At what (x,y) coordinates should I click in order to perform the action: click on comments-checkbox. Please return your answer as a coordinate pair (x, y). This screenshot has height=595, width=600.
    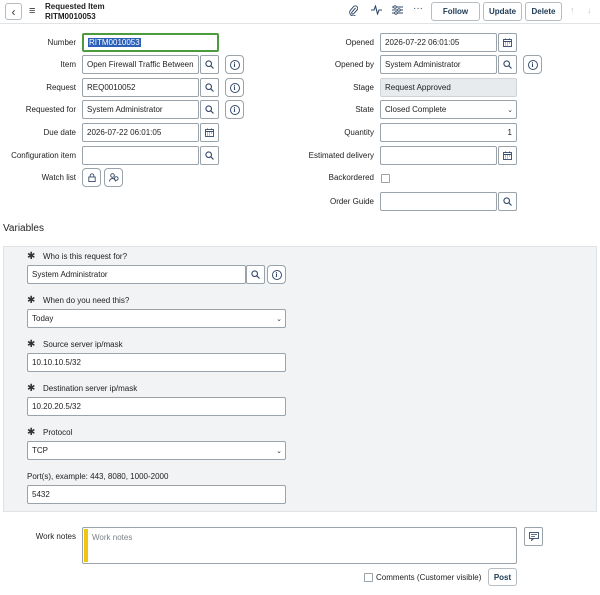
    Looking at the image, I should click on (368, 577).